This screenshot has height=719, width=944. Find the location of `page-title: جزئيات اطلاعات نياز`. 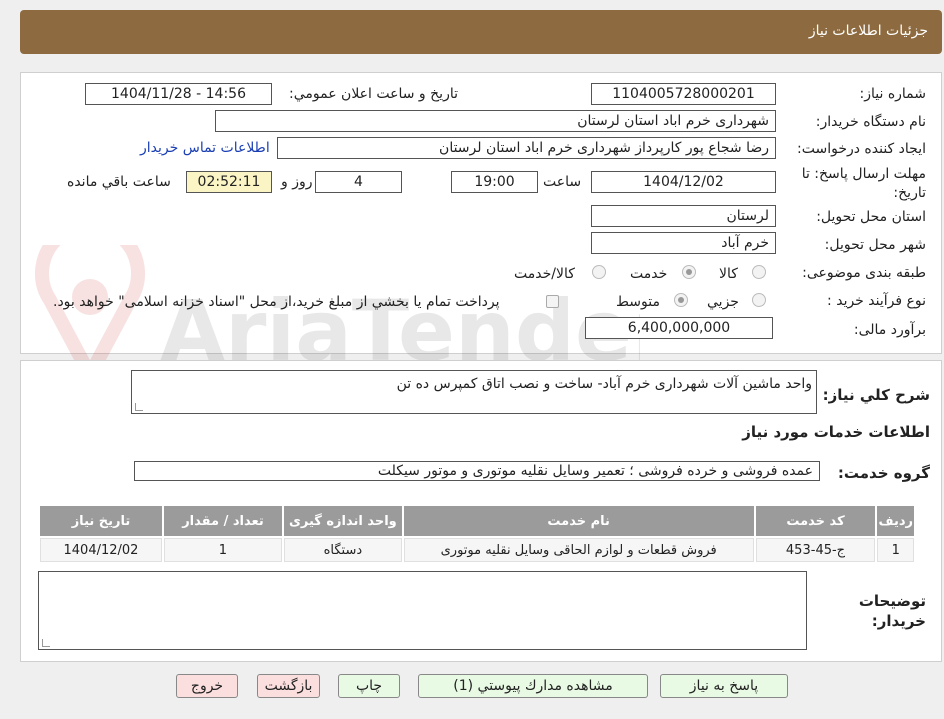

page-title: جزئيات اطلاعات نياز is located at coordinates (868, 31).